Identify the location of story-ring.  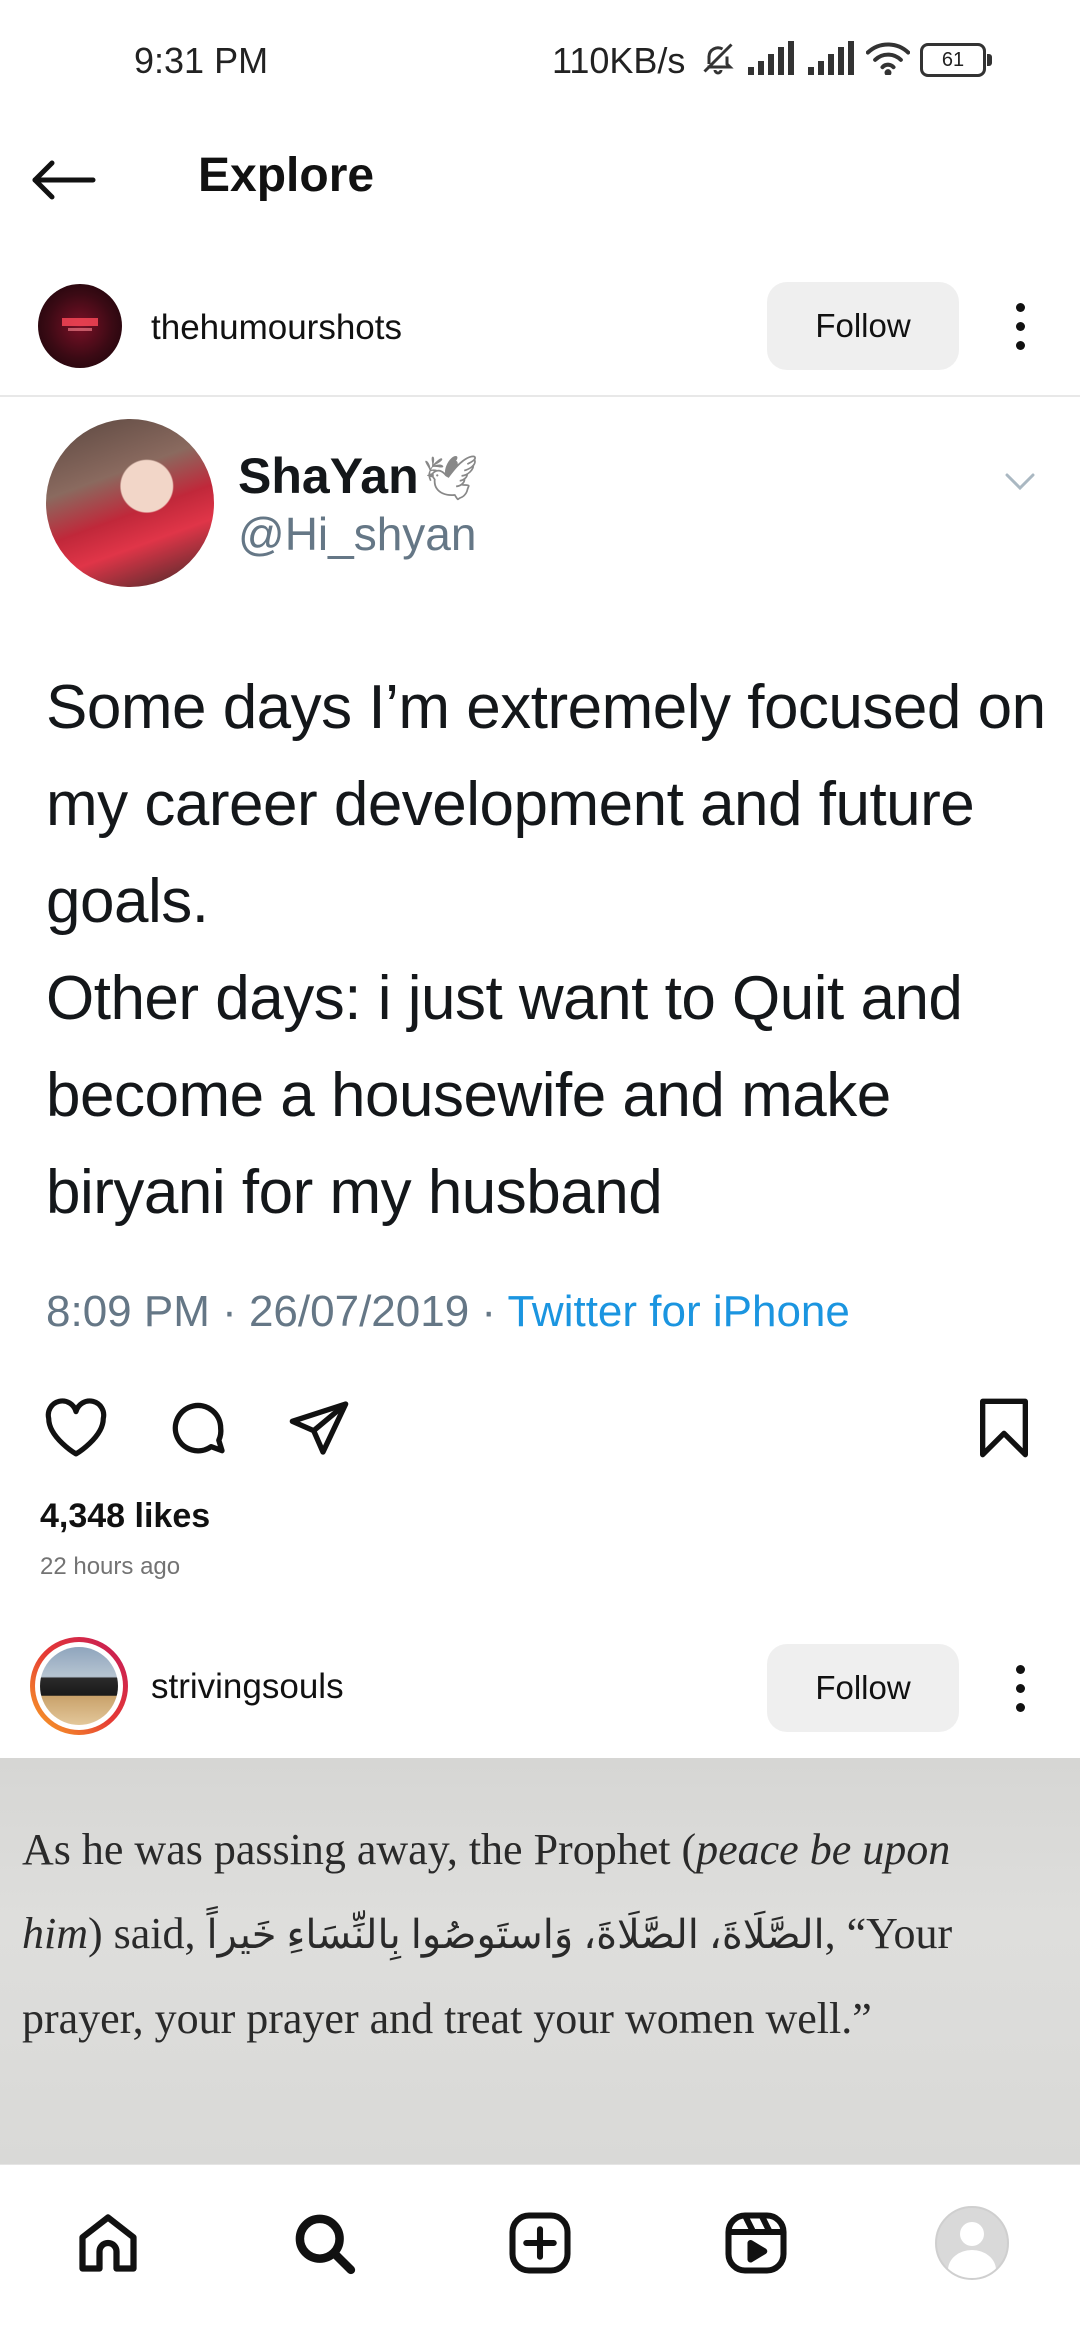
(79, 1686).